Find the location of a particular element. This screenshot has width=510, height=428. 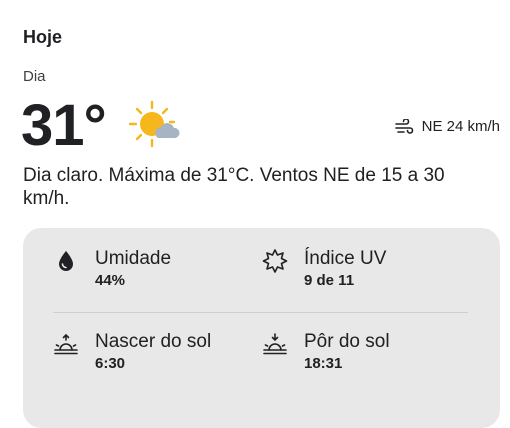

wind-value: NE 24 km/h is located at coordinates (460, 126).